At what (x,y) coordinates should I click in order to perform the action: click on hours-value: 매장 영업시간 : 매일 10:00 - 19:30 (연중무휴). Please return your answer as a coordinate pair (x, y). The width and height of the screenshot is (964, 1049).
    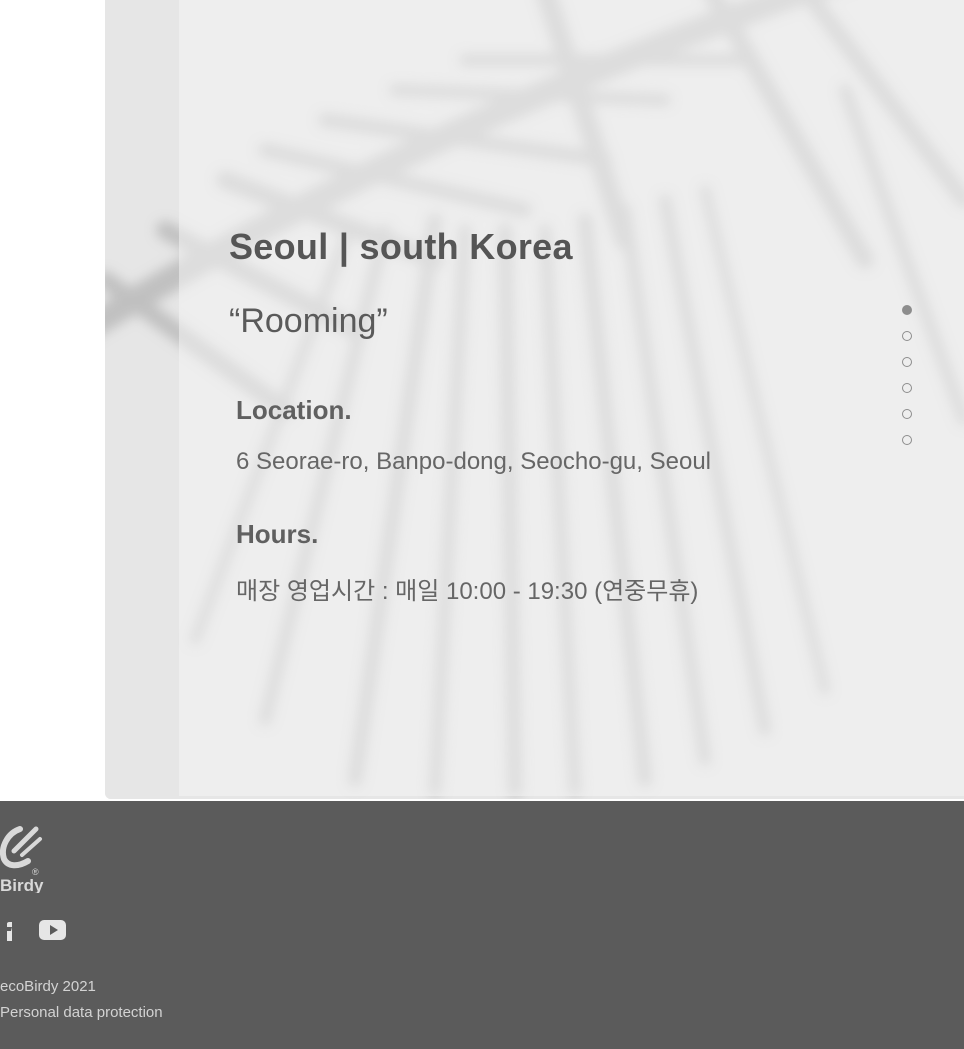
    Looking at the image, I should click on (467, 591).